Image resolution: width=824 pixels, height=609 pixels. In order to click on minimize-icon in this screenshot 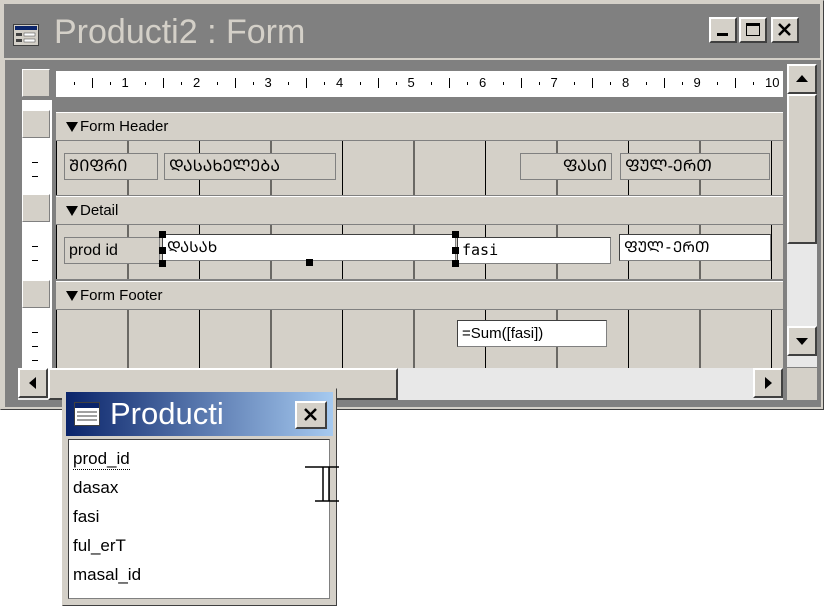, I will do `click(722, 34)`.